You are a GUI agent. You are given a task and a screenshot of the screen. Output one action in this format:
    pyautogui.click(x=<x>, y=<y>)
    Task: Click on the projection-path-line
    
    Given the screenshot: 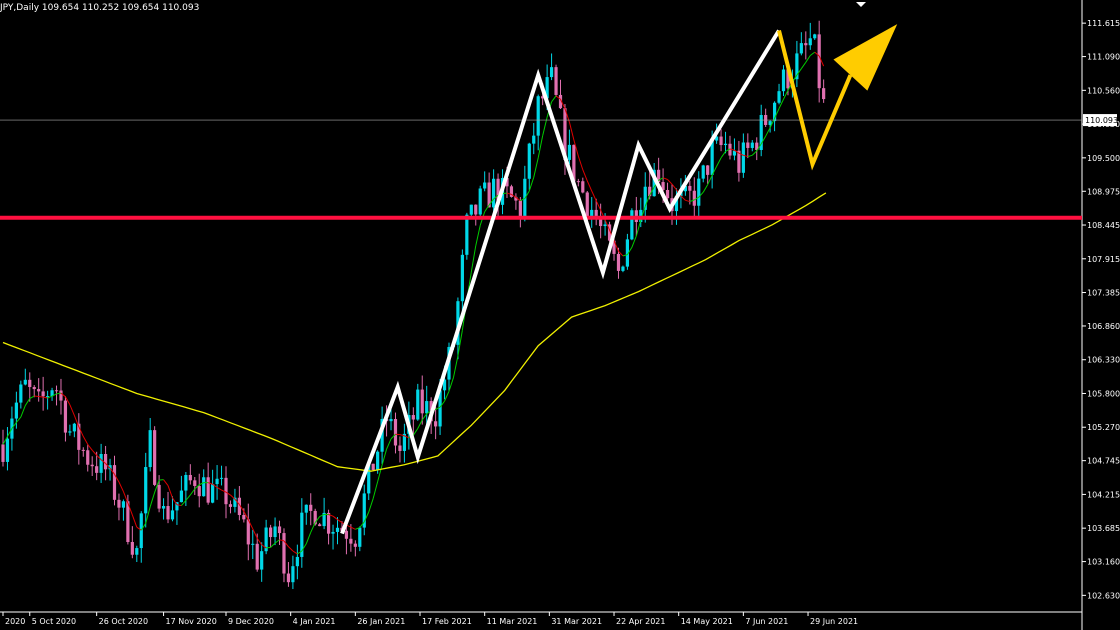 What is the action you would take?
    pyautogui.click(x=815, y=100)
    